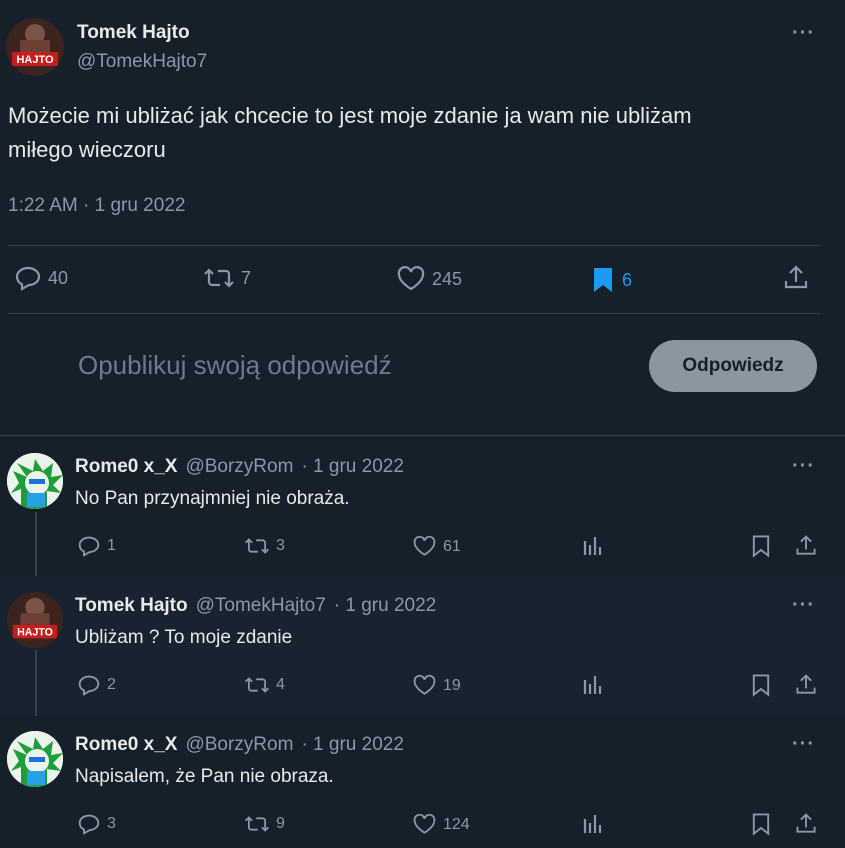 The height and width of the screenshot is (848, 845). I want to click on bookmark-action: 6, so click(611, 280).